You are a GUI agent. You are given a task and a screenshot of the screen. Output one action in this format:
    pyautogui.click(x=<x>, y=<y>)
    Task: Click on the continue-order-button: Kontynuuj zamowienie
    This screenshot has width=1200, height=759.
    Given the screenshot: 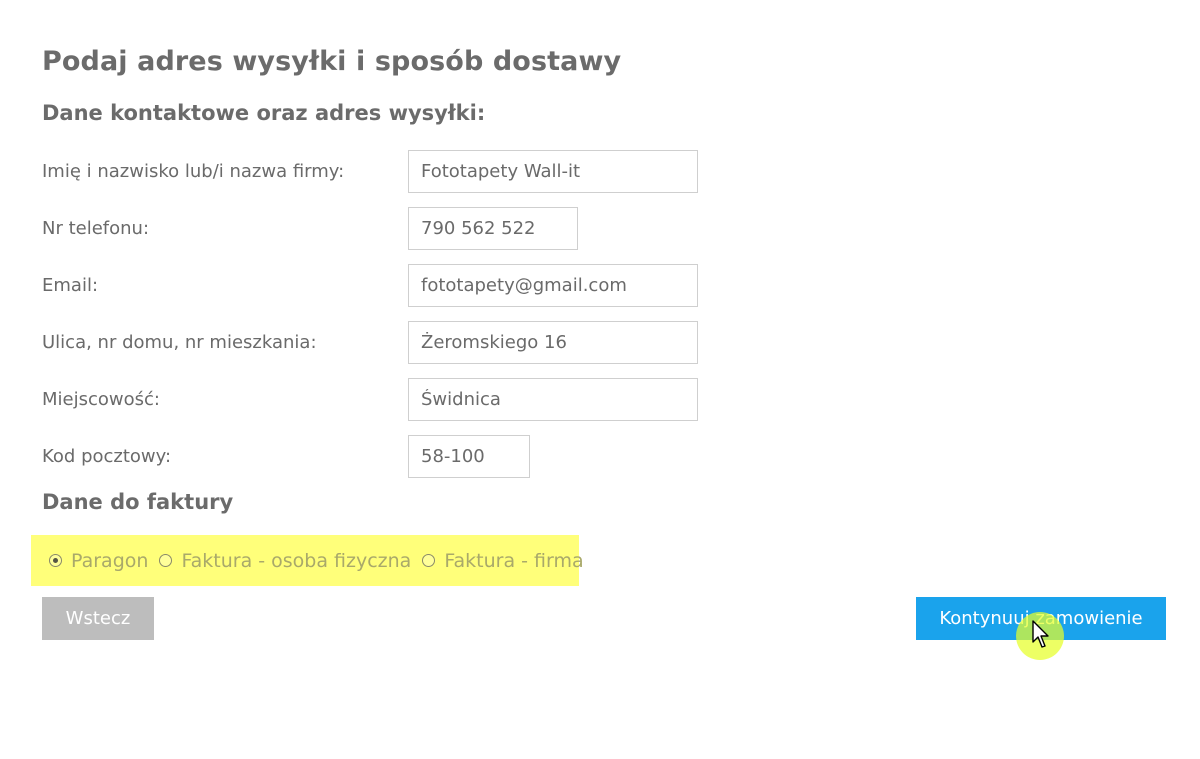 What is the action you would take?
    pyautogui.click(x=1041, y=618)
    